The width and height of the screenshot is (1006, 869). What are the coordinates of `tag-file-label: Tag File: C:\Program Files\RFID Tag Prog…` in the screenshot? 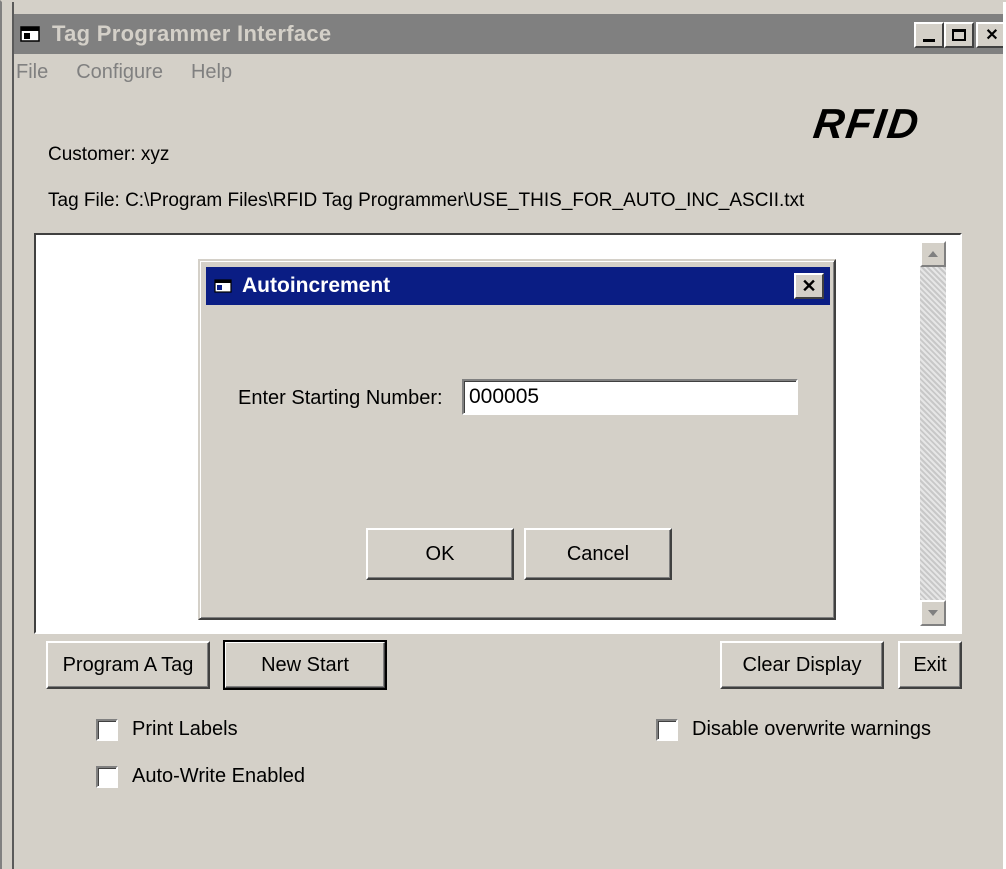 It's located at (426, 200).